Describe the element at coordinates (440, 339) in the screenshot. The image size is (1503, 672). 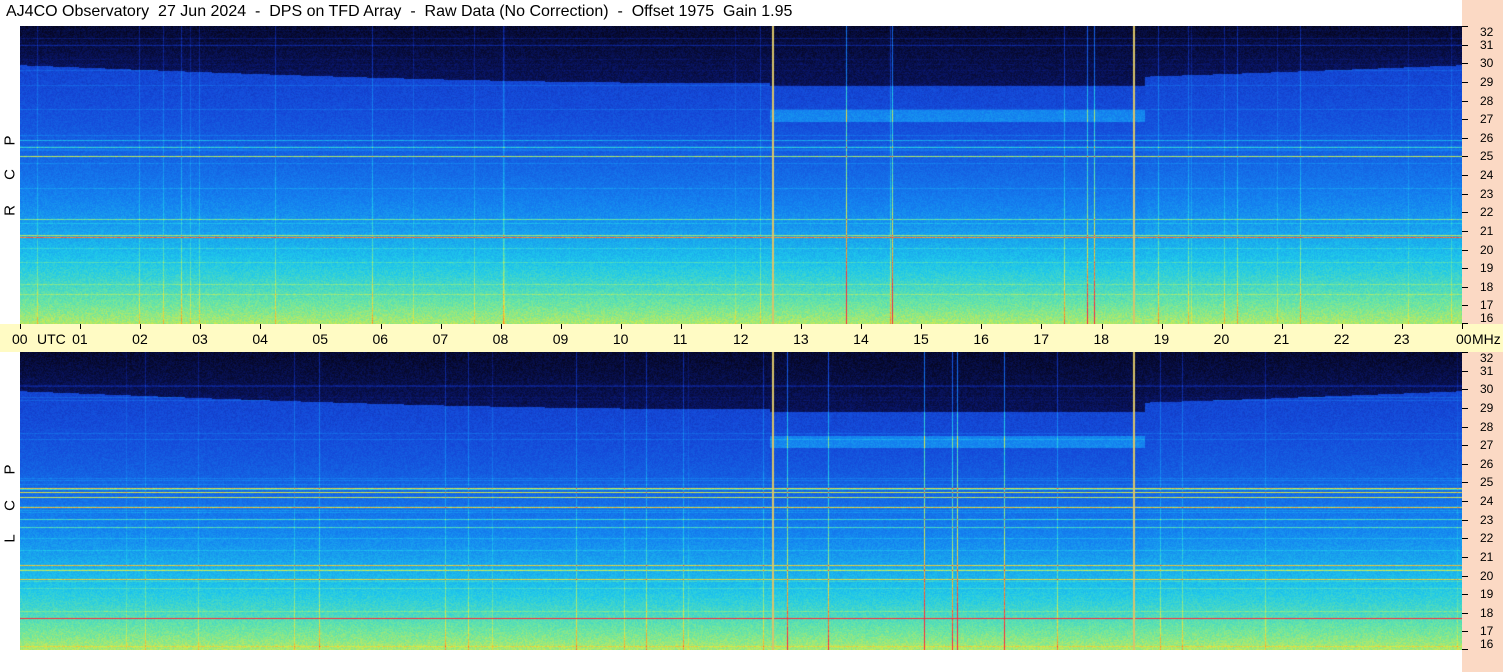
I see `time-label: 07` at that location.